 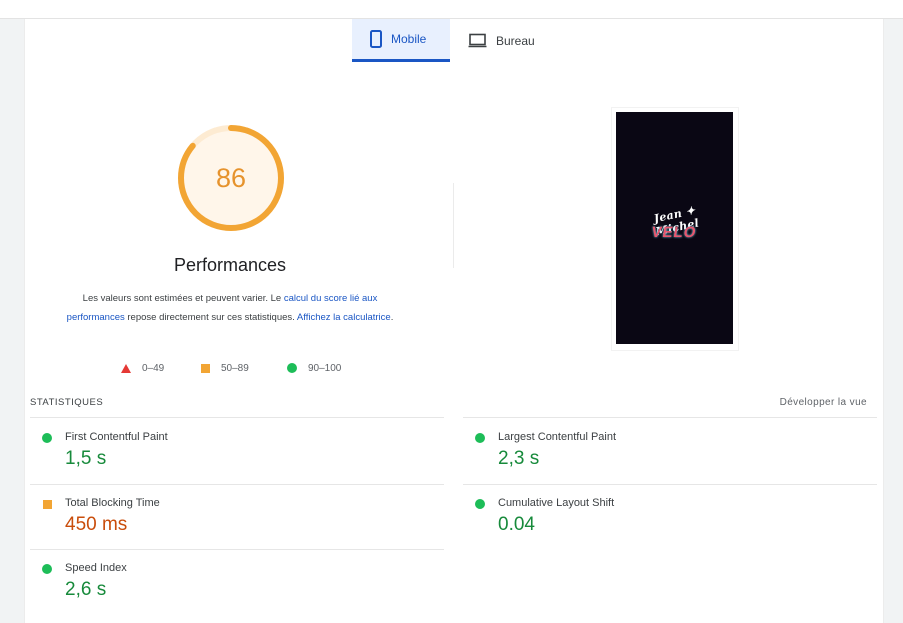 I want to click on metric-label: First Contentful Paint, so click(x=116, y=437).